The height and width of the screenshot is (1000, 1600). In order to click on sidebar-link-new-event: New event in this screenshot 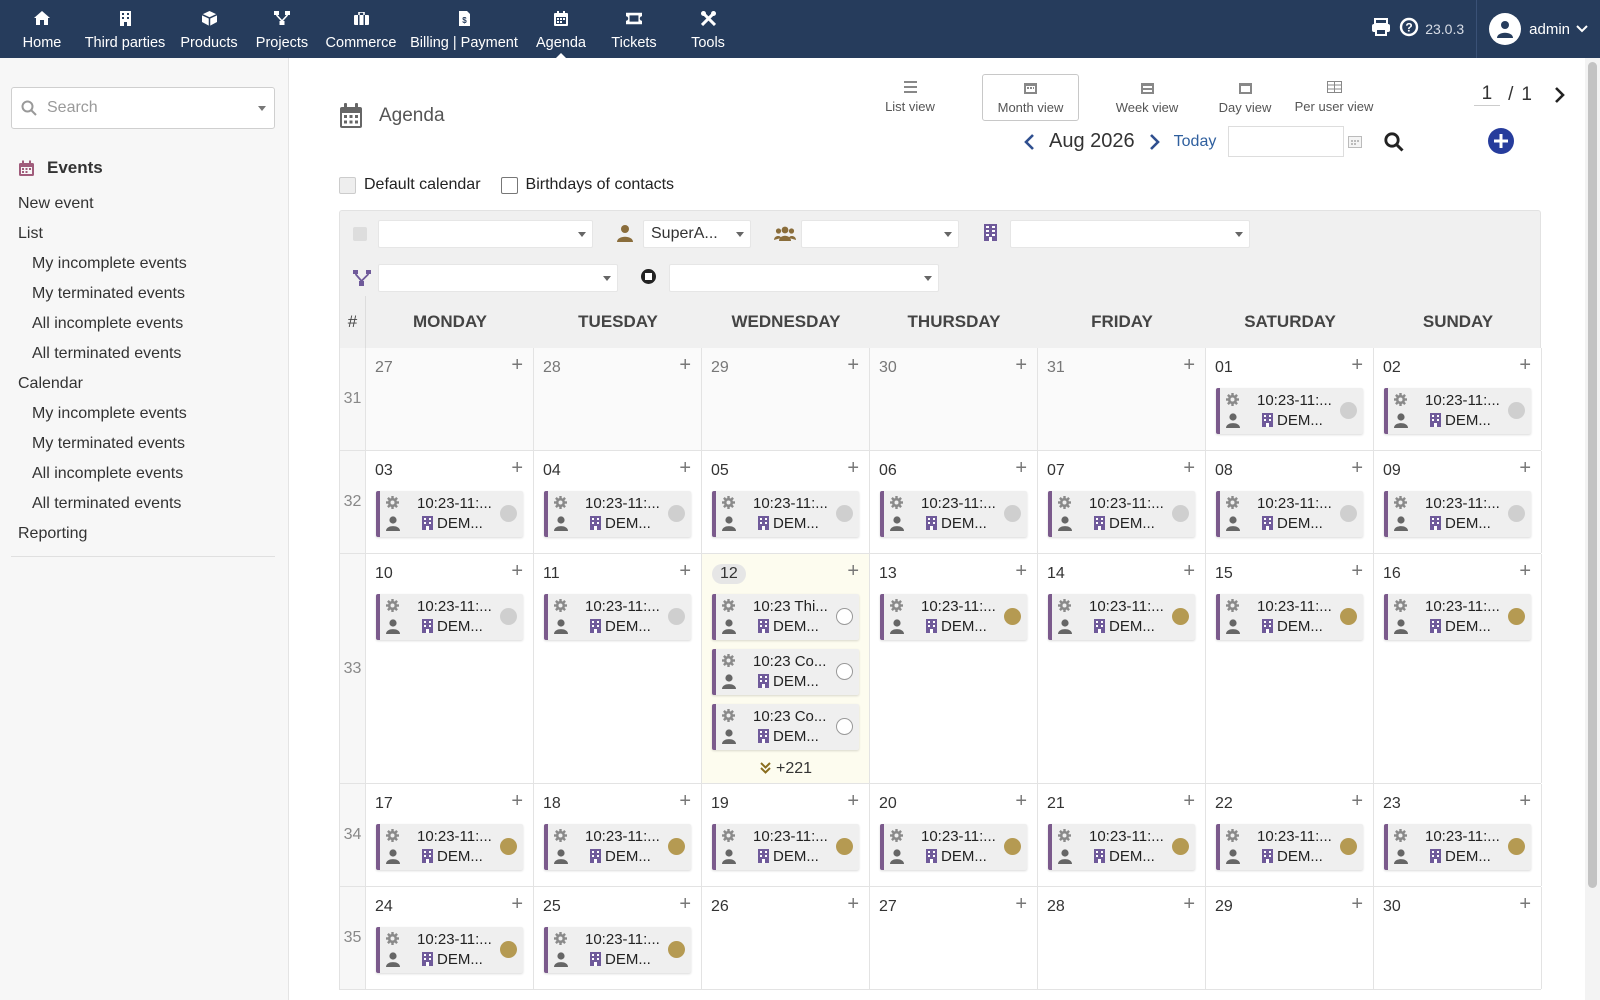, I will do `click(56, 204)`.